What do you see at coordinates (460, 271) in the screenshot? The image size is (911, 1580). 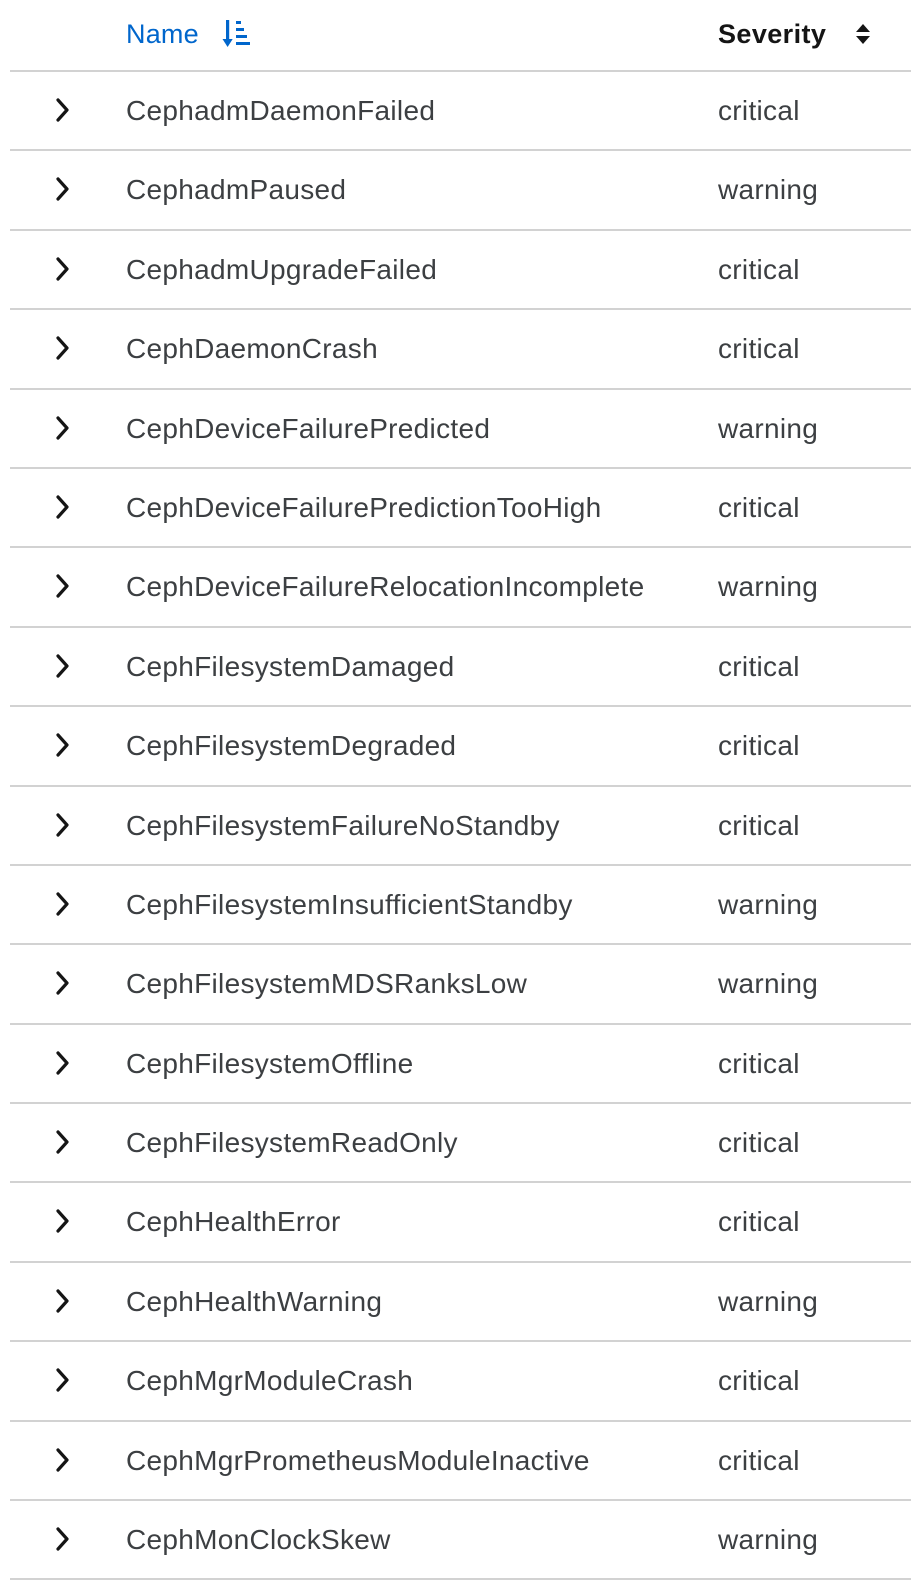 I see `table-row: CephadmUpgradeFailed critical` at bounding box center [460, 271].